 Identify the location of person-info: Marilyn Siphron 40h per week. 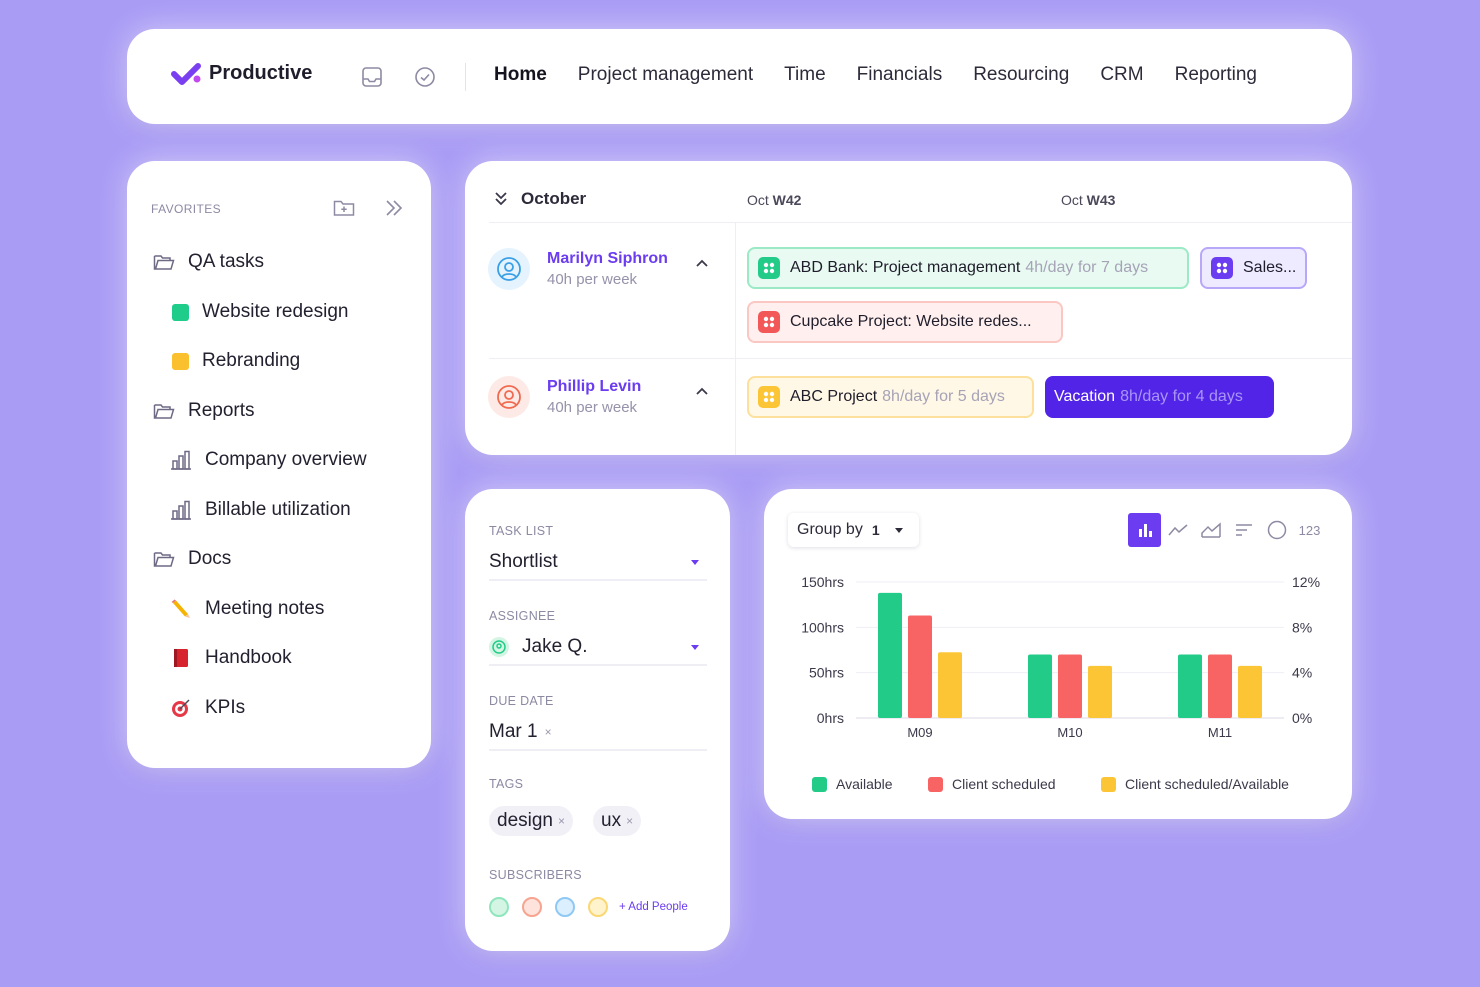
(607, 269).